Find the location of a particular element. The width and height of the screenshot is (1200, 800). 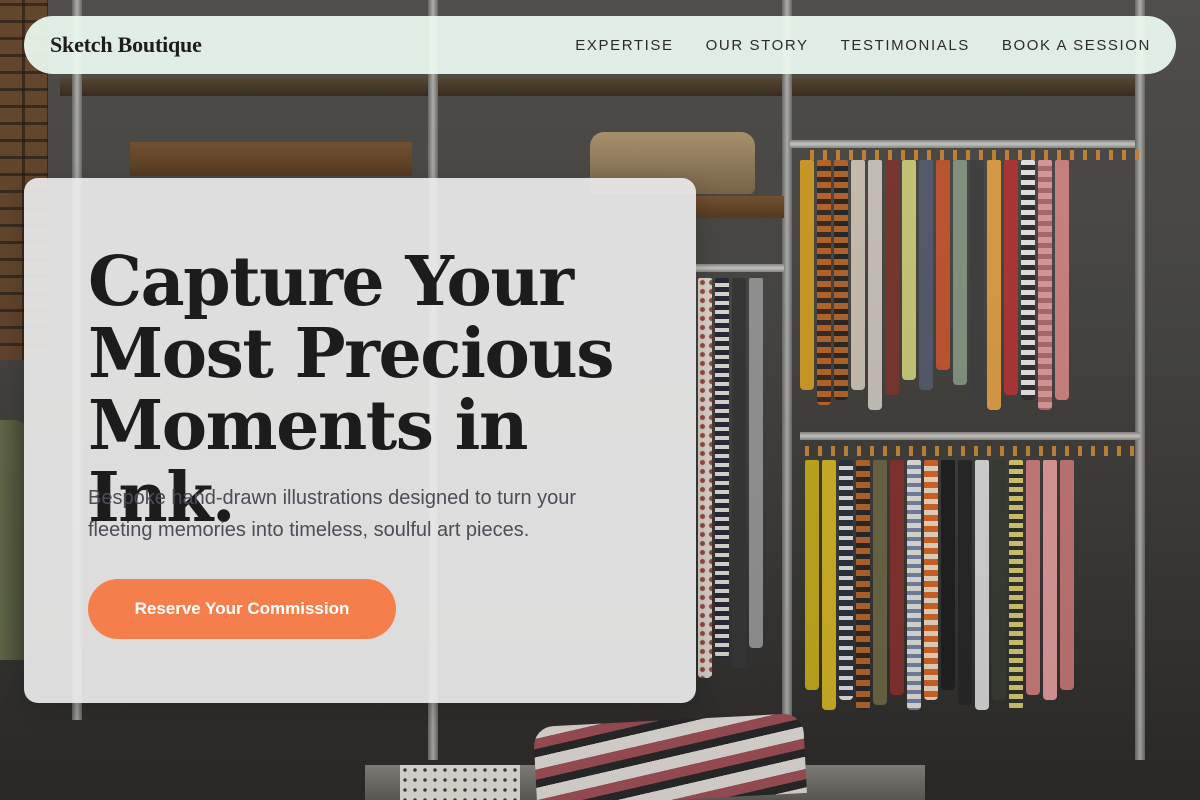

nav-link-our-story: OUR STORY is located at coordinates (757, 45).